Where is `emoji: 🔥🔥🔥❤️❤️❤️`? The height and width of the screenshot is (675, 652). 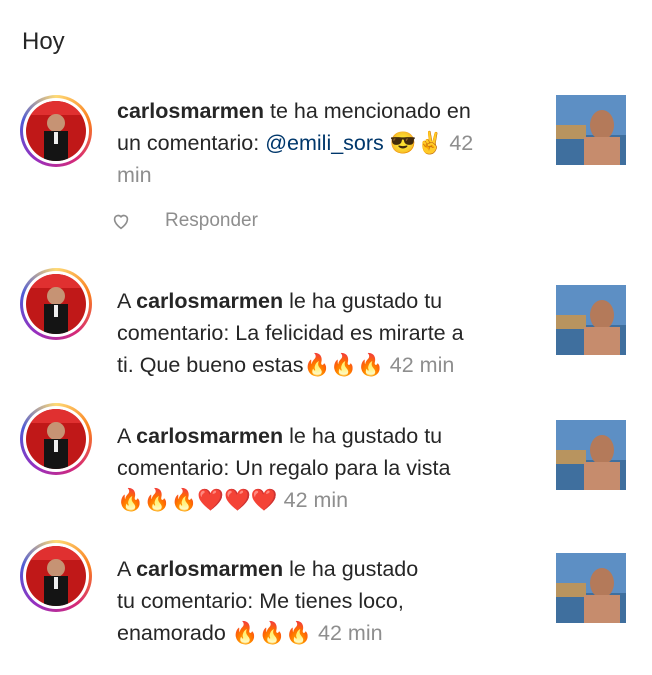 emoji: 🔥🔥🔥❤️❤️❤️ is located at coordinates (197, 500).